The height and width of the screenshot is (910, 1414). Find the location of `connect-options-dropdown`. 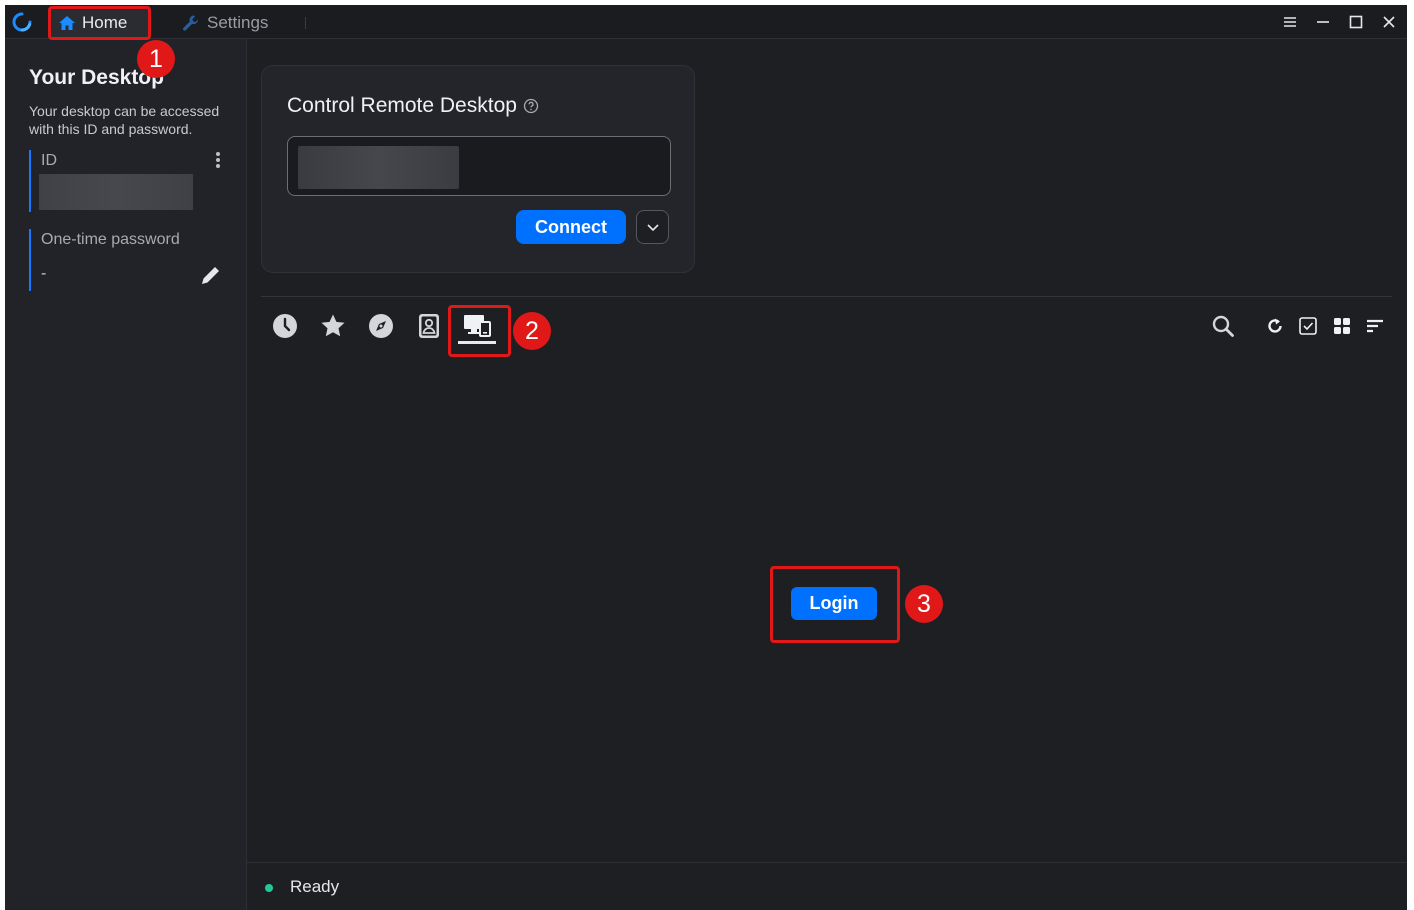

connect-options-dropdown is located at coordinates (652, 227).